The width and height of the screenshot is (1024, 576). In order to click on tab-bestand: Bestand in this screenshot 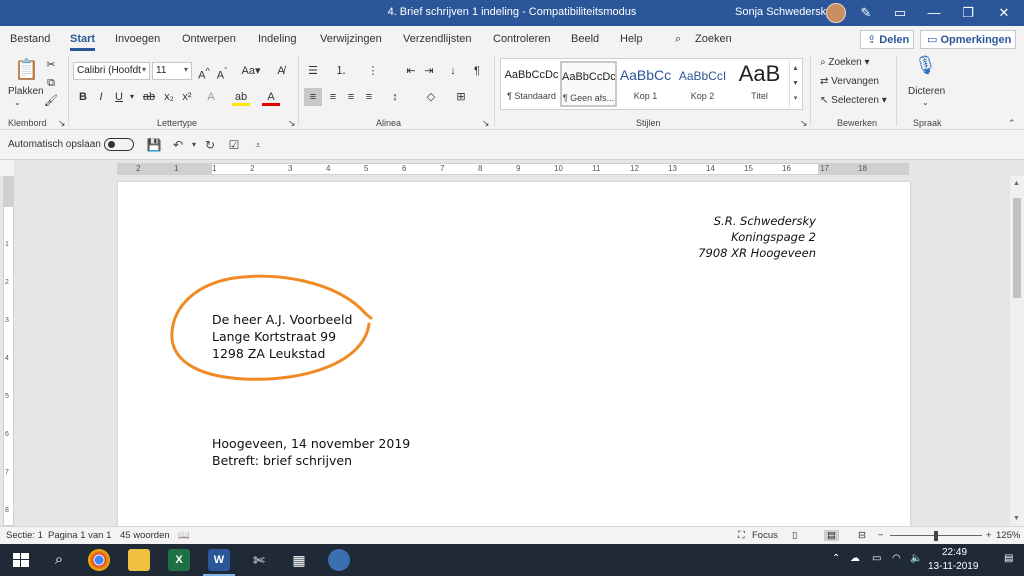, I will do `click(30, 39)`.